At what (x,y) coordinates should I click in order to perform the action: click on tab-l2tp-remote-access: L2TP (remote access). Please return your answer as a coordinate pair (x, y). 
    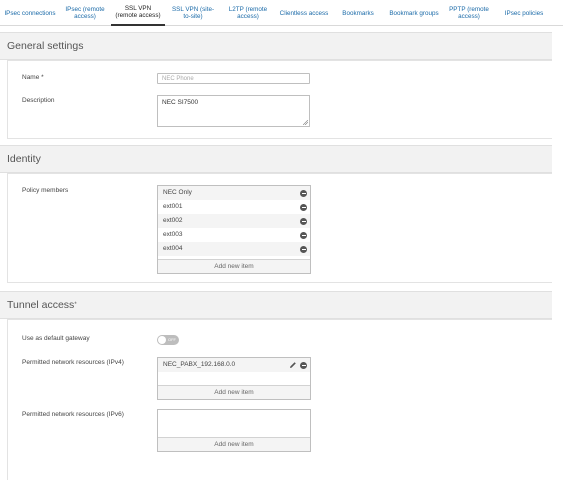
    Looking at the image, I should click on (248, 13).